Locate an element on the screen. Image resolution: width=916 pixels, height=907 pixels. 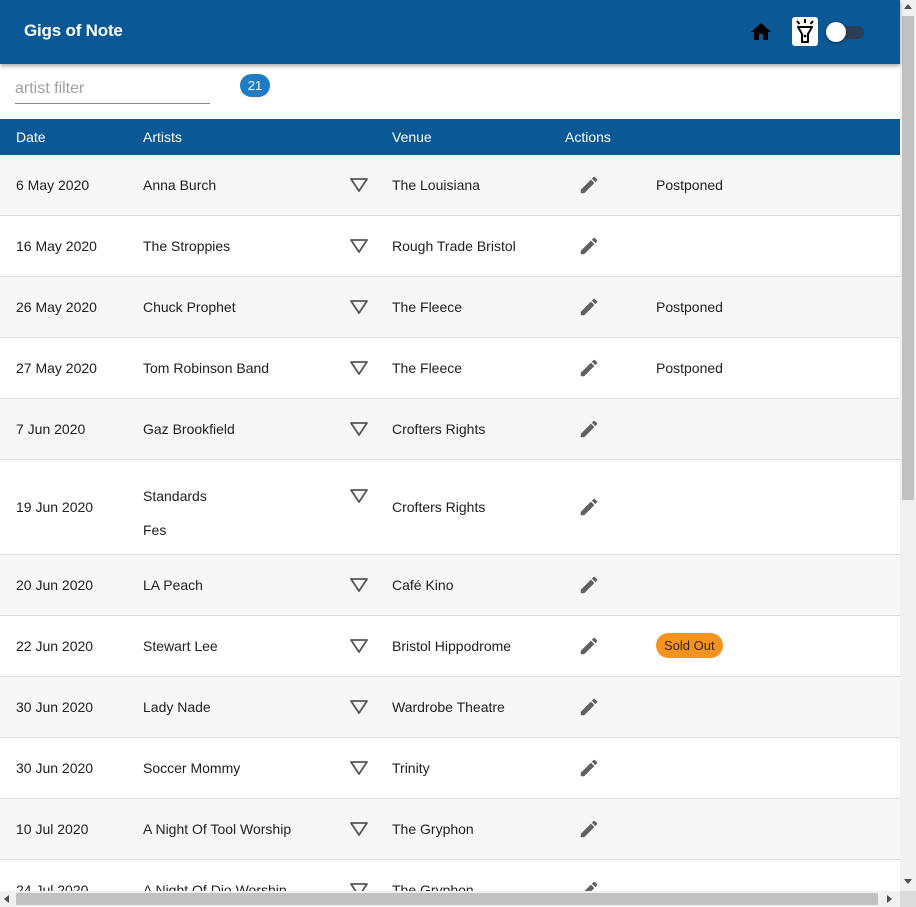
artist-name: LA Peach is located at coordinates (173, 585).